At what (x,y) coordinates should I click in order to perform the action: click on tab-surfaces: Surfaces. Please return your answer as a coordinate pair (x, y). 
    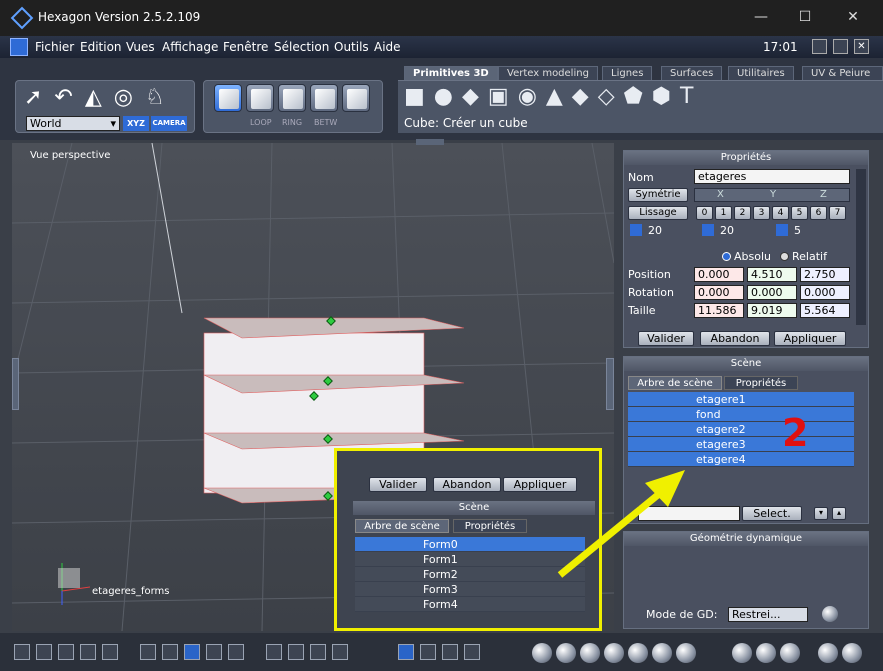
    Looking at the image, I should click on (692, 73).